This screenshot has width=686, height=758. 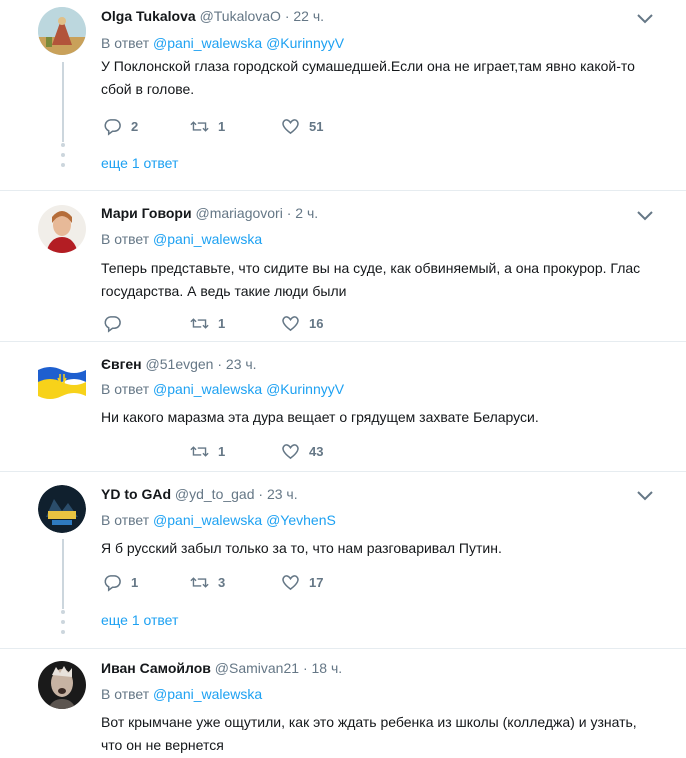 I want to click on reply-button: 1, so click(x=120, y=582).